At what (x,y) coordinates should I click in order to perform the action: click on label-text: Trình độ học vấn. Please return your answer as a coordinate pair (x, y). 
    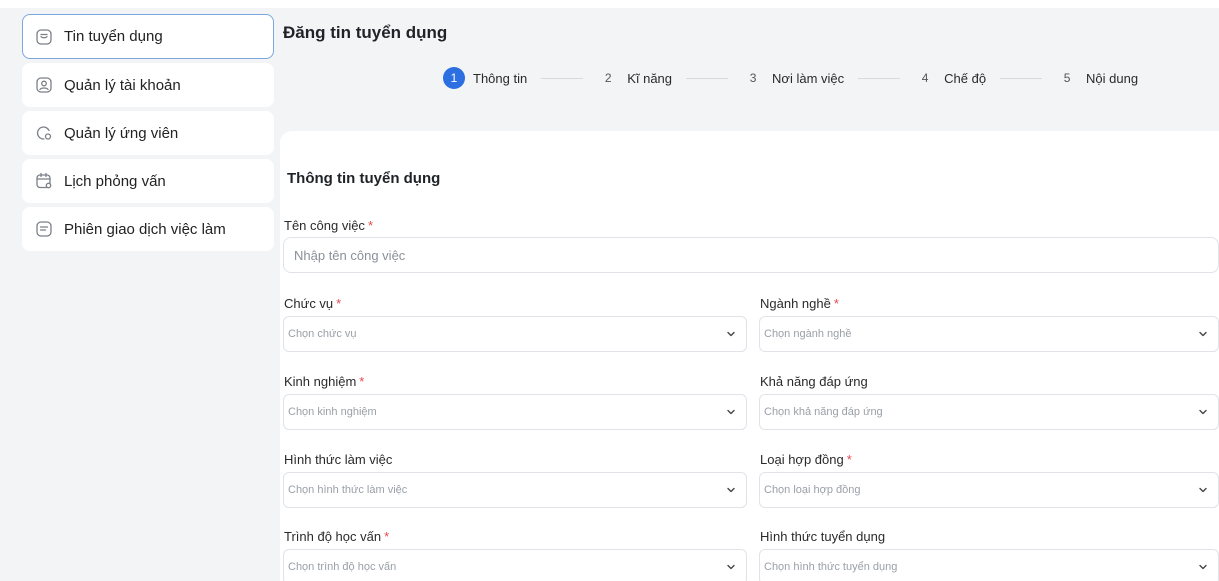
    Looking at the image, I should click on (333, 536).